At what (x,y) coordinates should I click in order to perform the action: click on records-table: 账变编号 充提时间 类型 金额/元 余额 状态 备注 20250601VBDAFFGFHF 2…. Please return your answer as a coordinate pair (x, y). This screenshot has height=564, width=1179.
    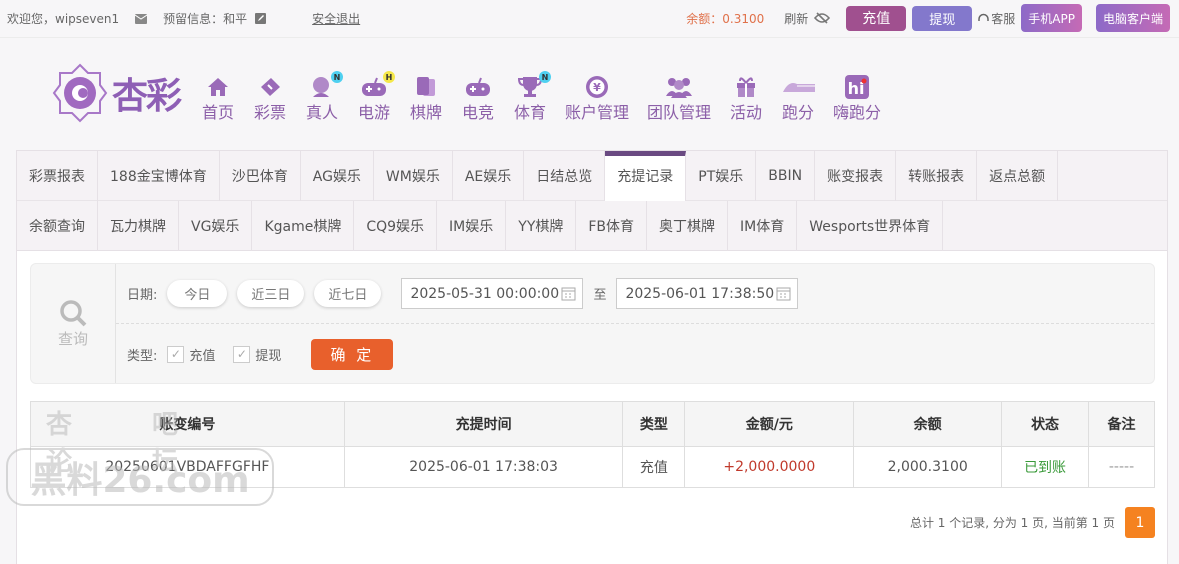
    Looking at the image, I should click on (592, 444).